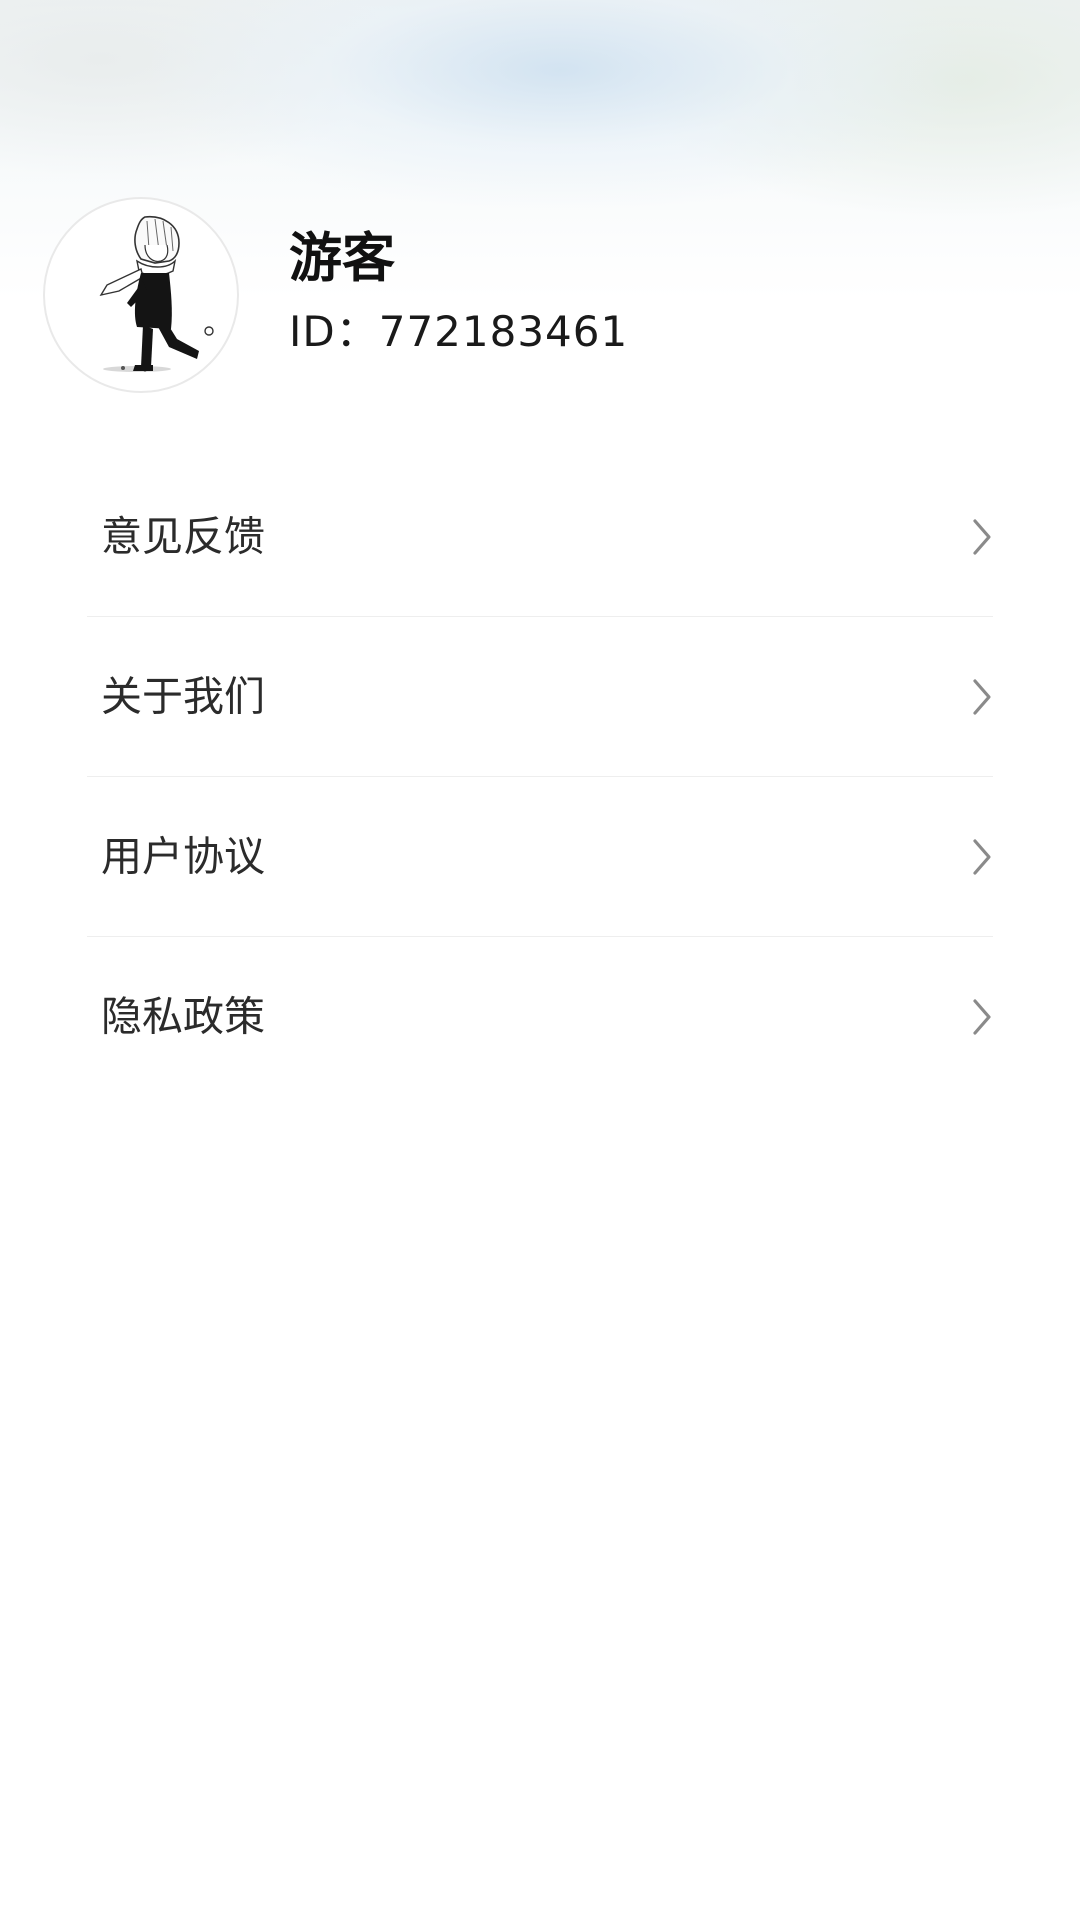 The width and height of the screenshot is (1080, 1920). I want to click on menu-item-label: 意见反馈, so click(183, 536).